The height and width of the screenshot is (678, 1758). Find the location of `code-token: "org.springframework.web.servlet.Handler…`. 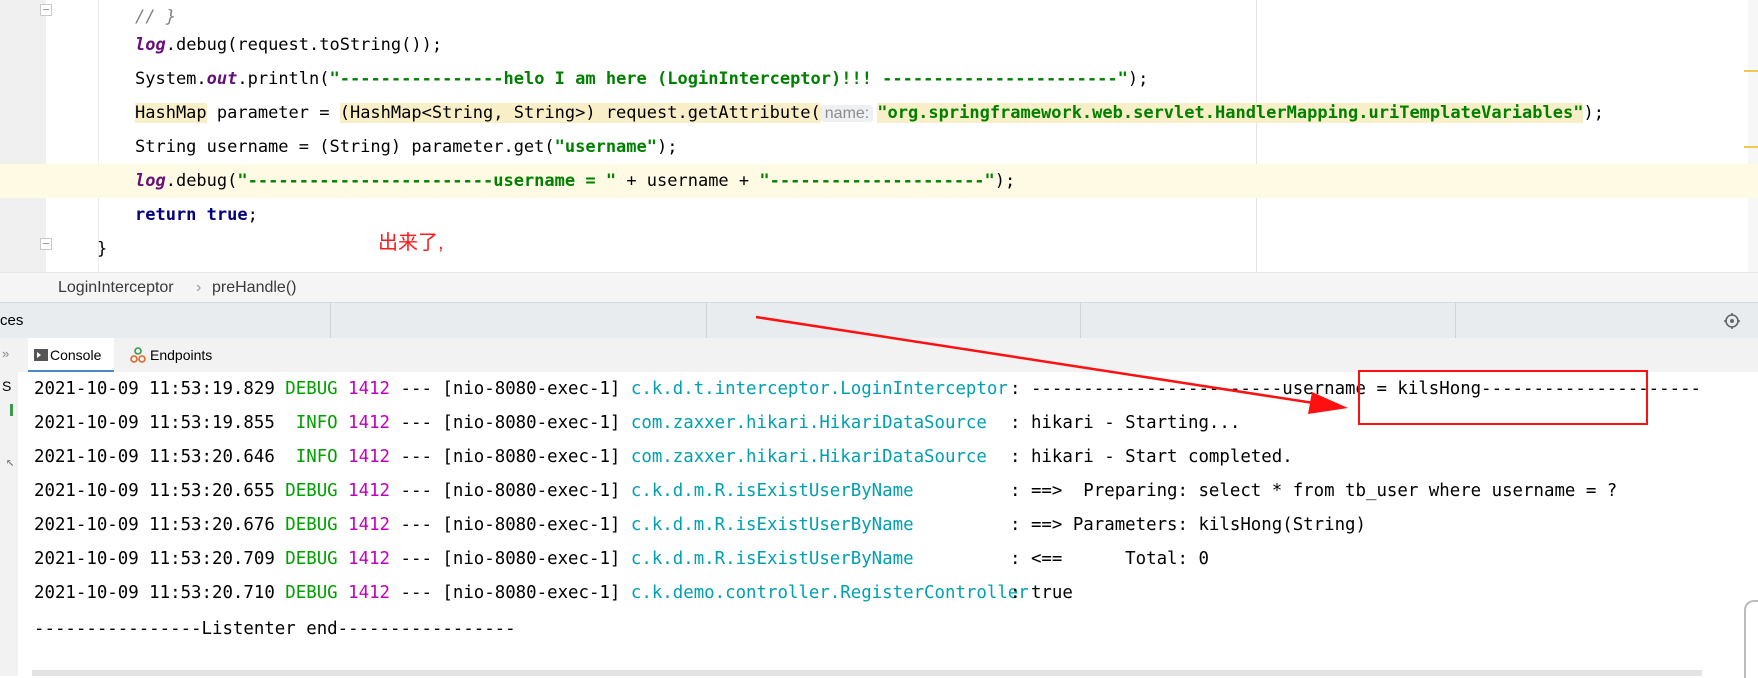

code-token: "org.springframework.web.servlet.Handler… is located at coordinates (1230, 113).